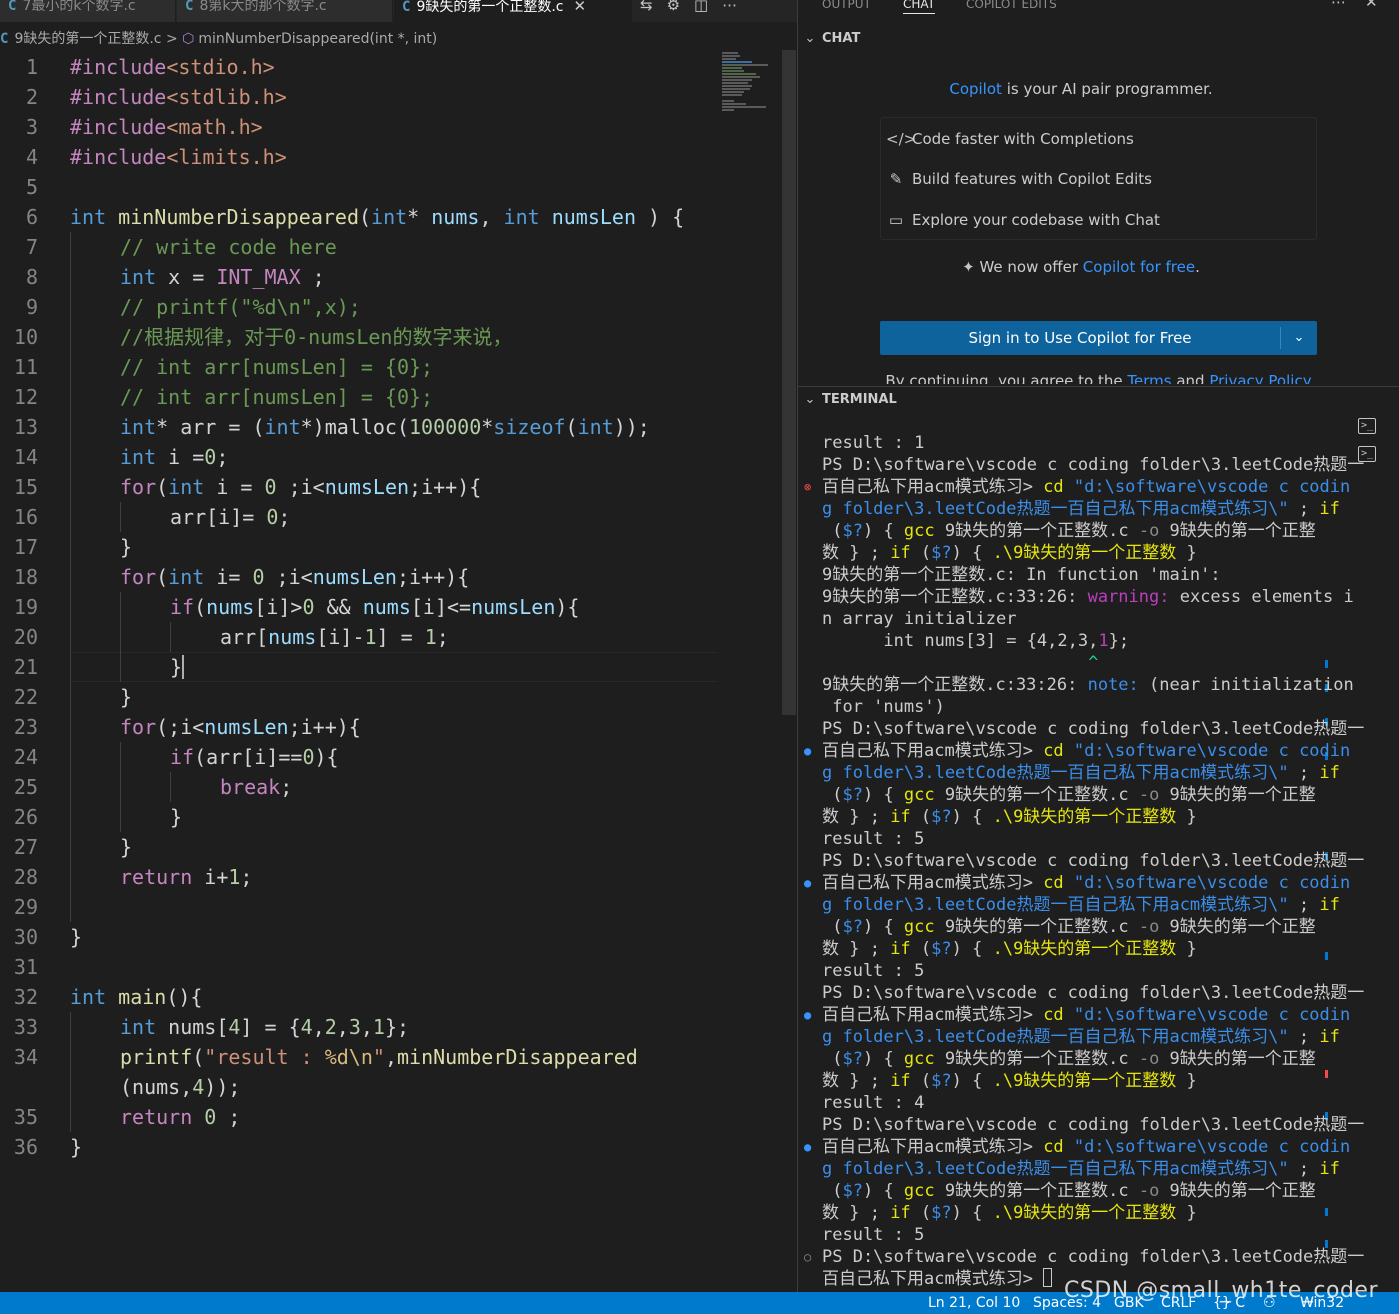 The height and width of the screenshot is (1314, 1399). I want to click on code-line: 7 // write code here, so click(391, 247).